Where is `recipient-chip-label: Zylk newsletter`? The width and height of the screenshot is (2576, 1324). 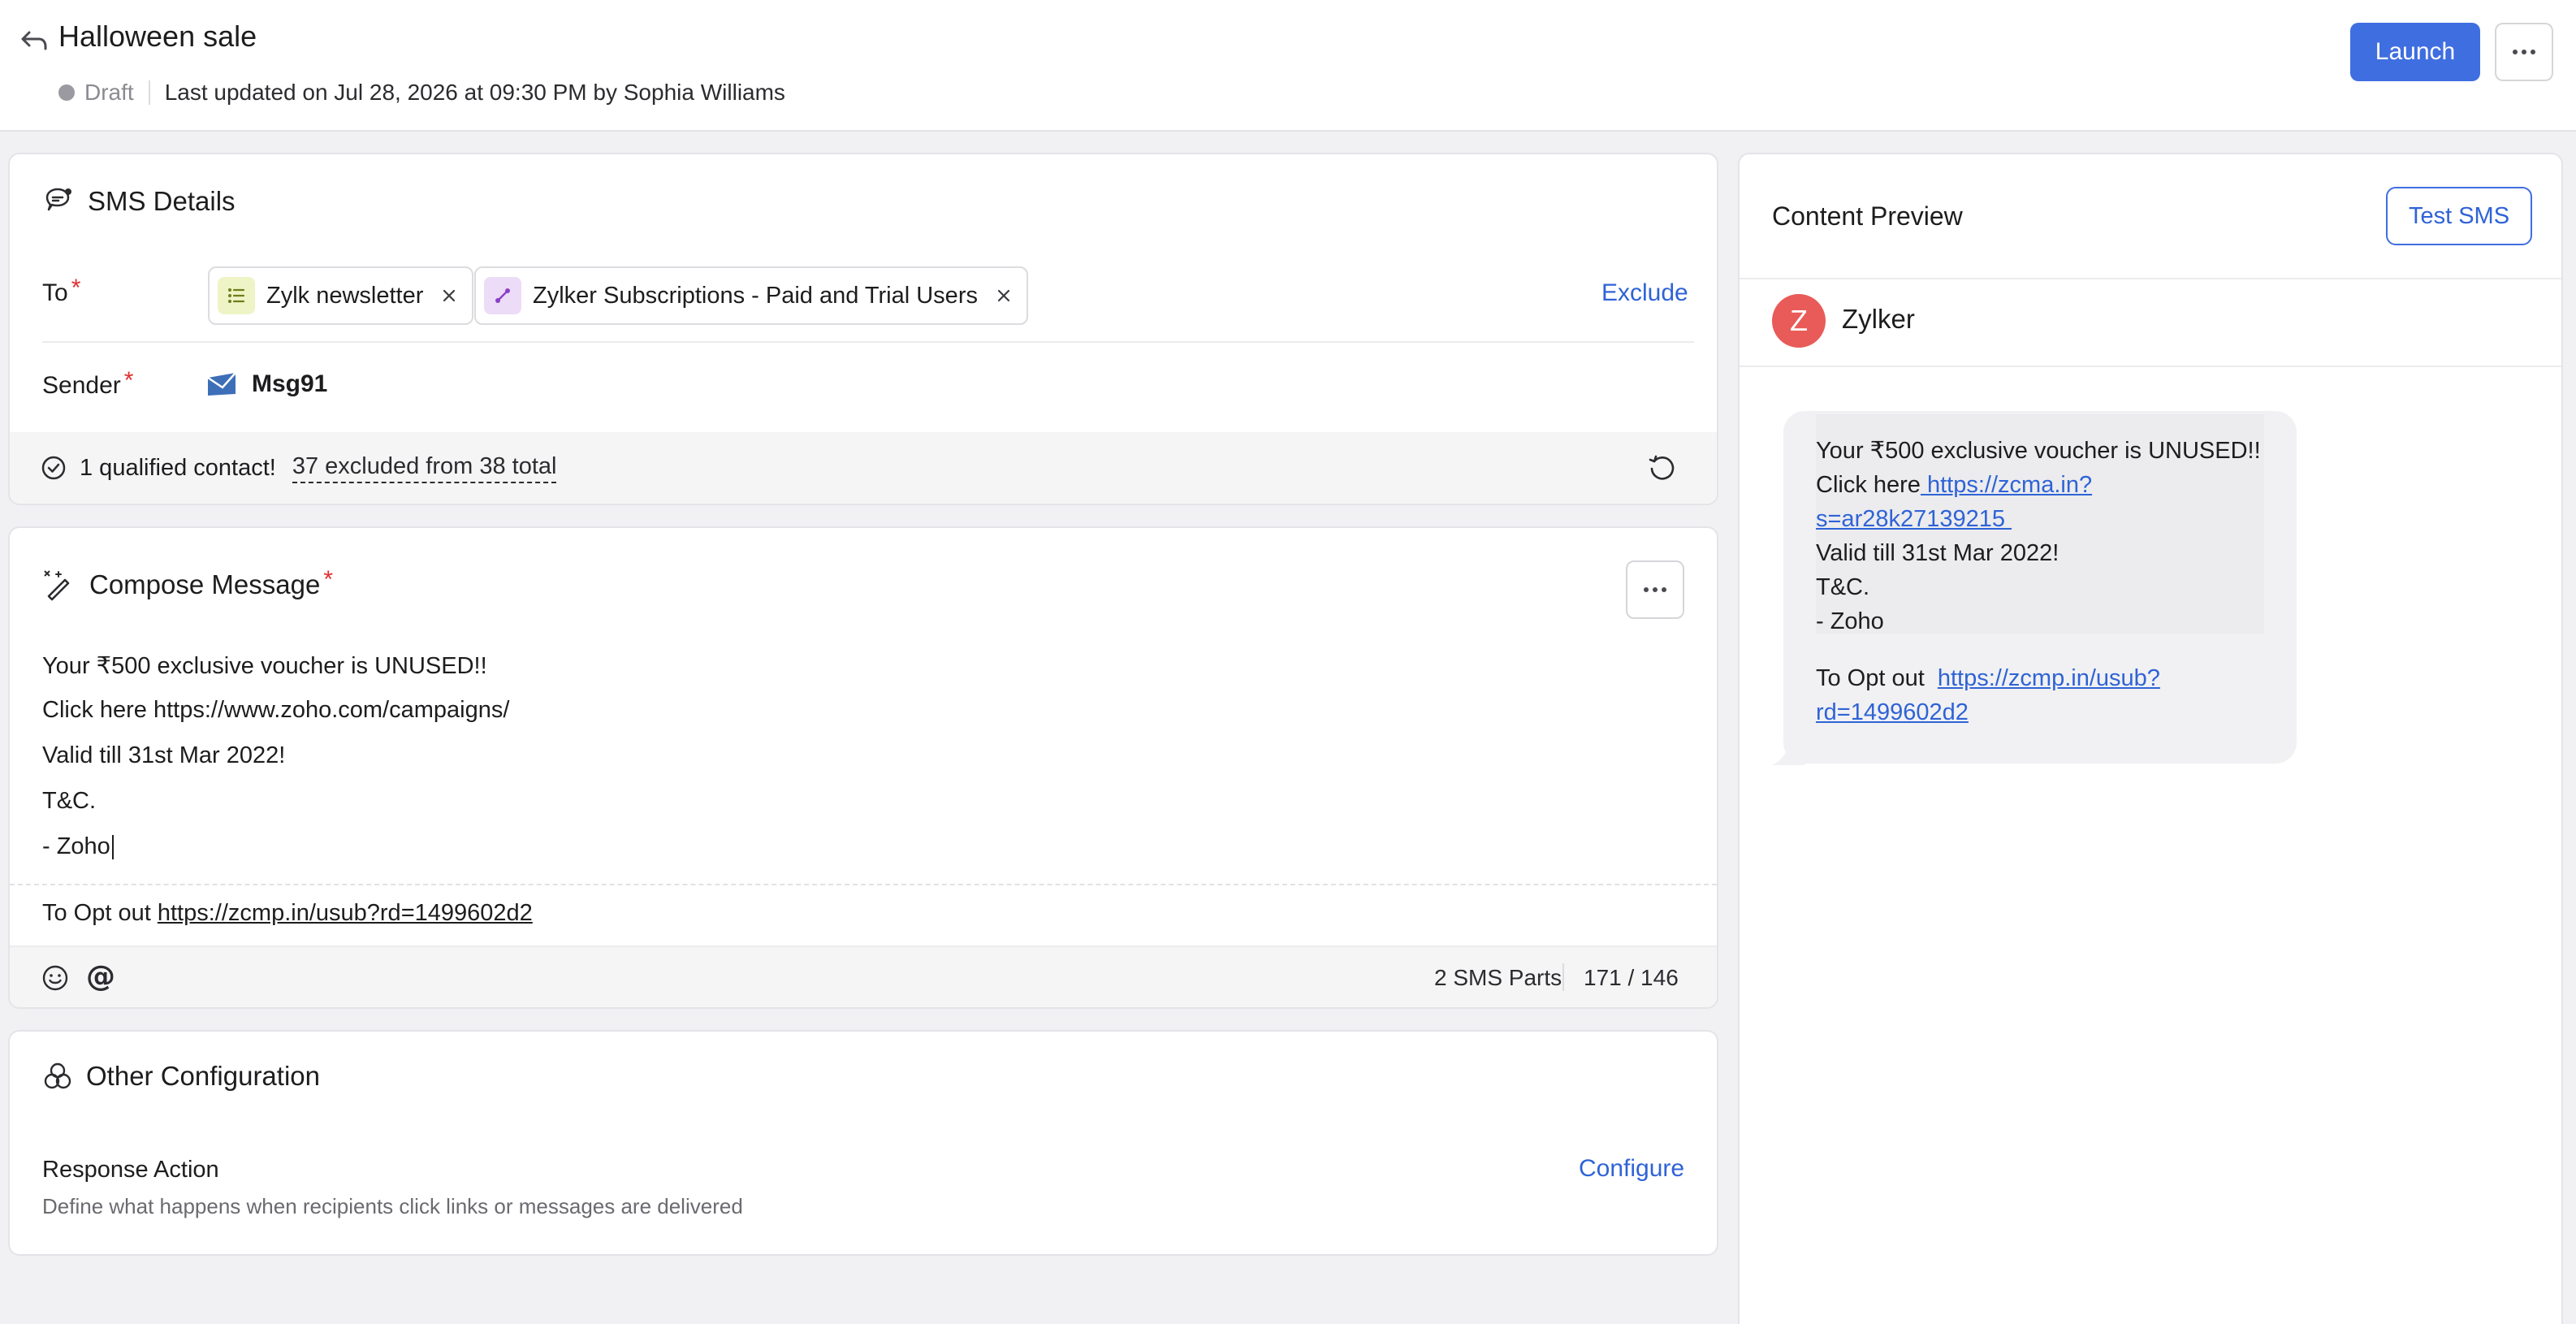 recipient-chip-label: Zylk newsletter is located at coordinates (345, 295).